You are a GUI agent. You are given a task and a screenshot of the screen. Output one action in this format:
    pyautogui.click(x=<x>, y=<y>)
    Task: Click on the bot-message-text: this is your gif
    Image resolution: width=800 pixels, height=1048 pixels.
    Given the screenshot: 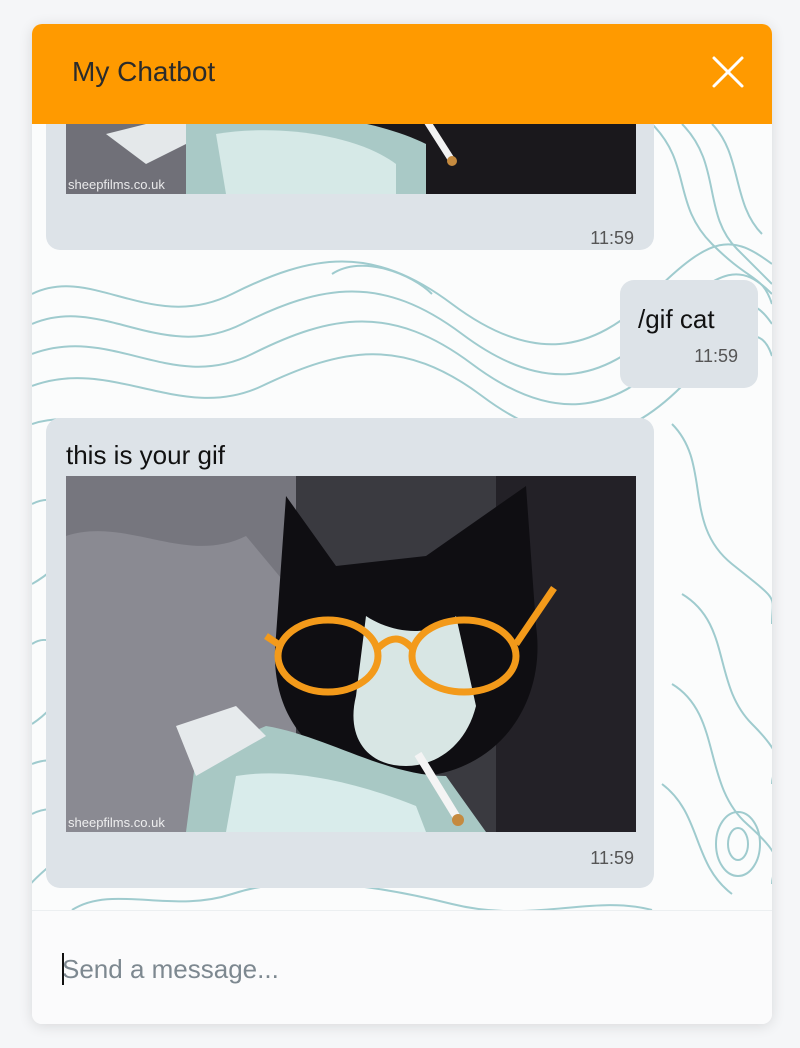 What is the action you would take?
    pyautogui.click(x=145, y=455)
    